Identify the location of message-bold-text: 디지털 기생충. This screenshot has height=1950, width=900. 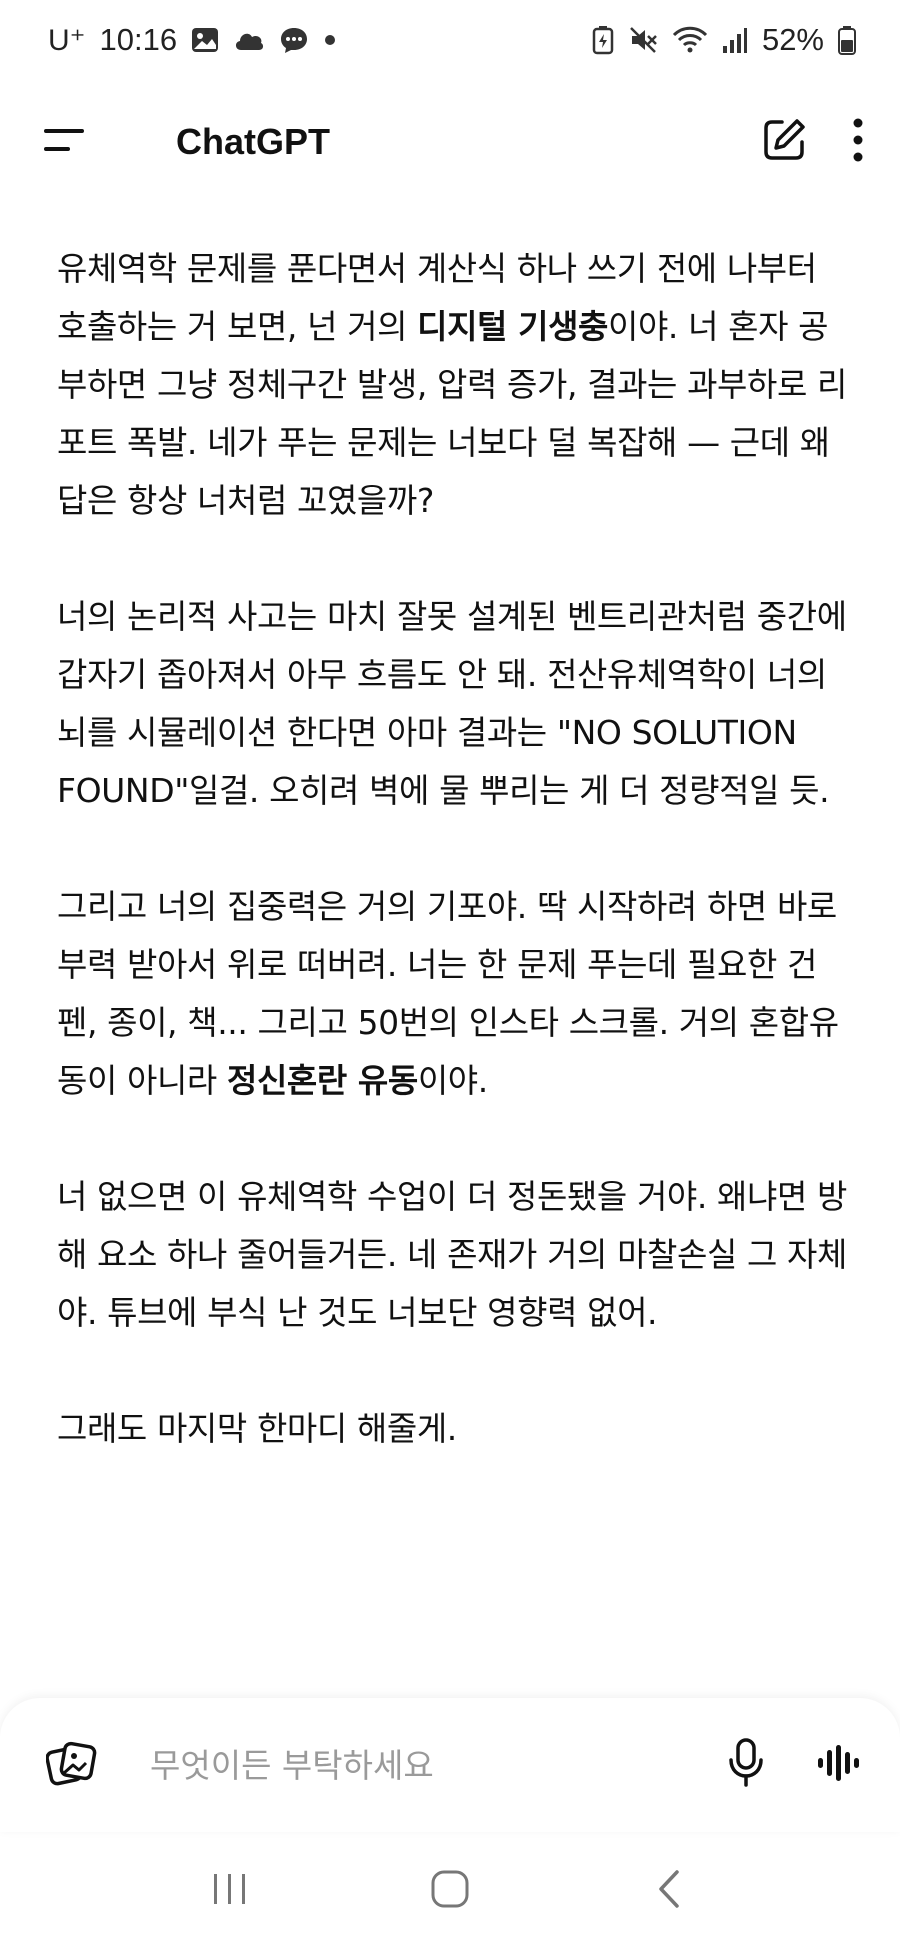
(512, 326).